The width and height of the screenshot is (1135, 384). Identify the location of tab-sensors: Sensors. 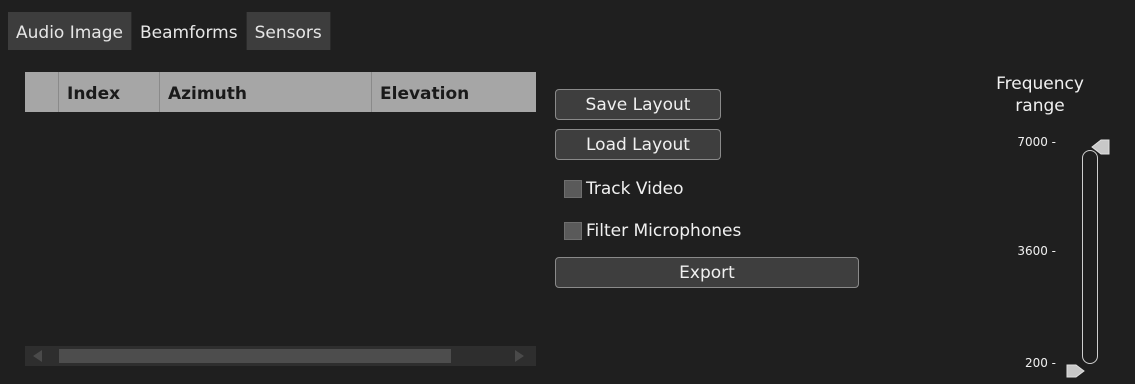
(288, 31).